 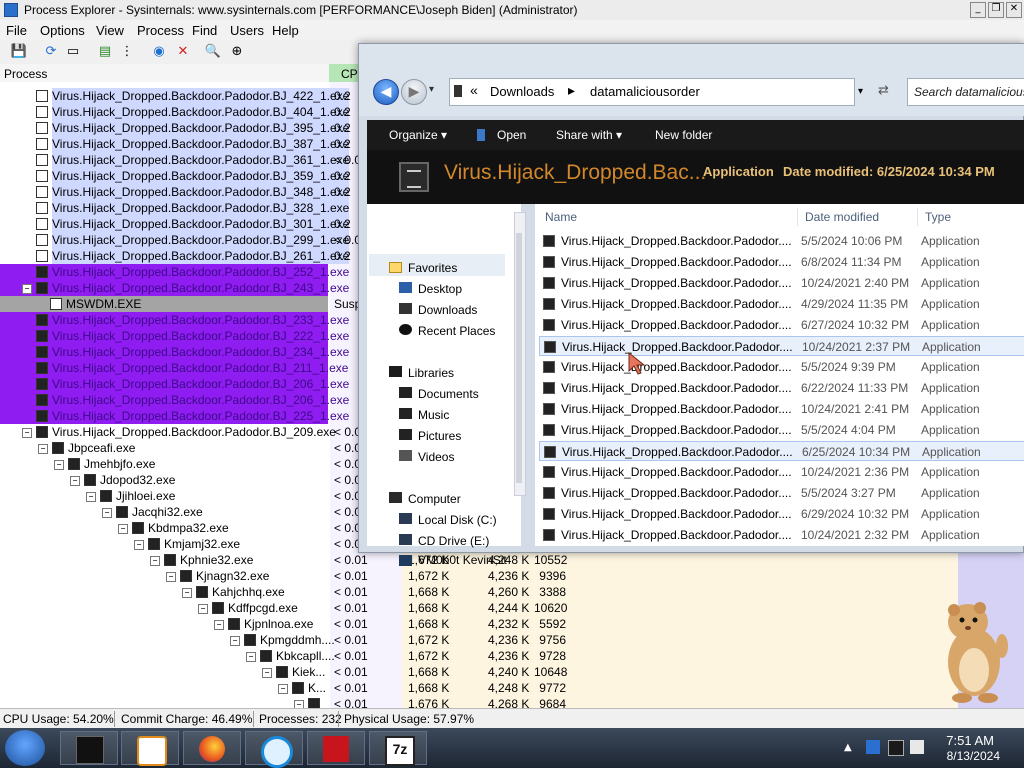 What do you see at coordinates (456, 331) in the screenshot?
I see `nav-recent-places: Recent Places` at bounding box center [456, 331].